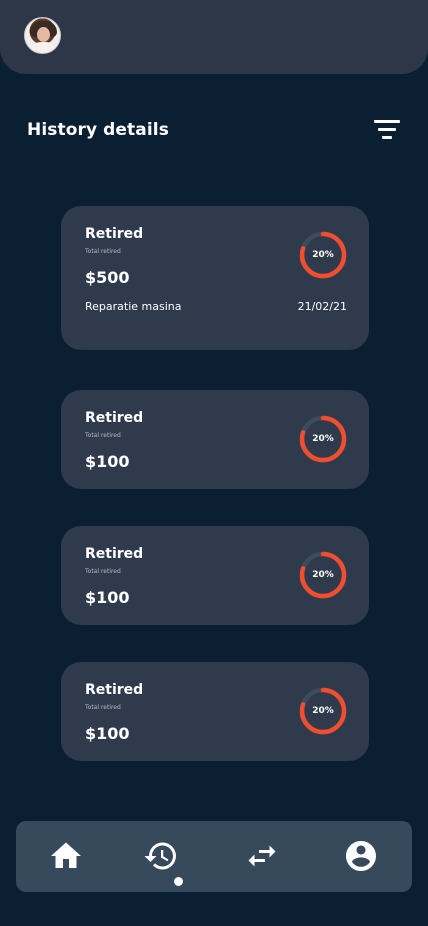 The image size is (428, 926). I want to click on history-icon, so click(161, 856).